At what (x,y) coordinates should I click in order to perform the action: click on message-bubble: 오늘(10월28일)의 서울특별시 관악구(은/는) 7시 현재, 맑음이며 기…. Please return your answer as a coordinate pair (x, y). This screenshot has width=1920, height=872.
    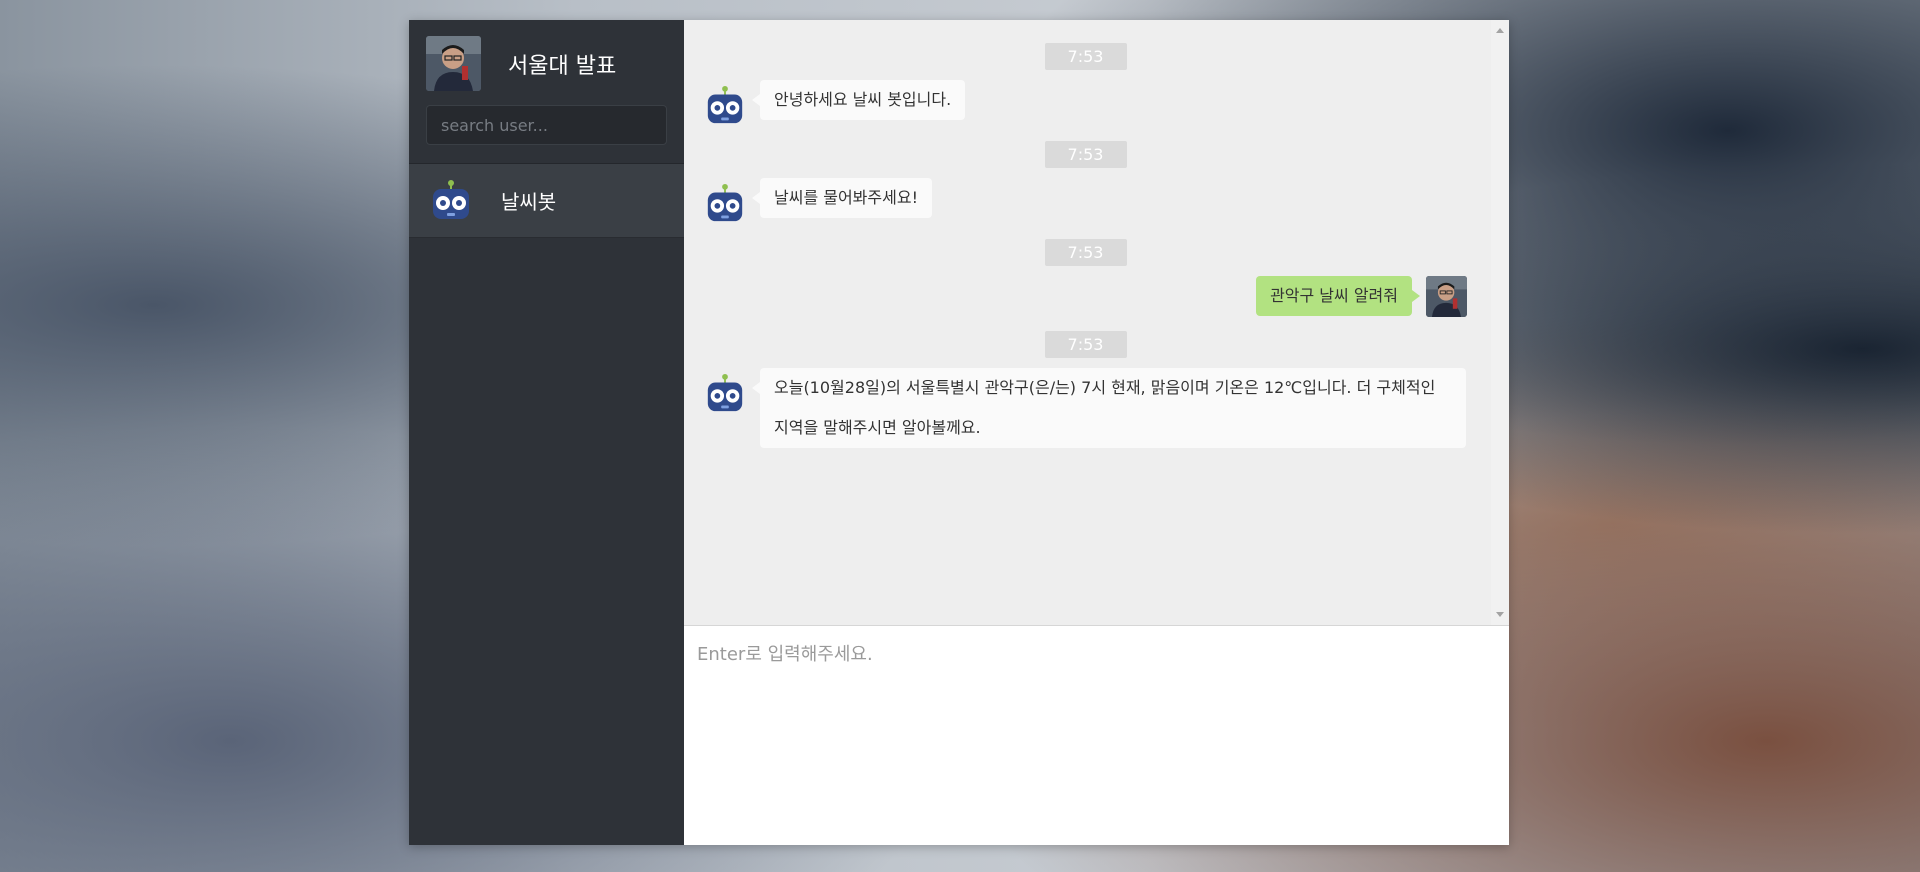
    Looking at the image, I should click on (1109, 408).